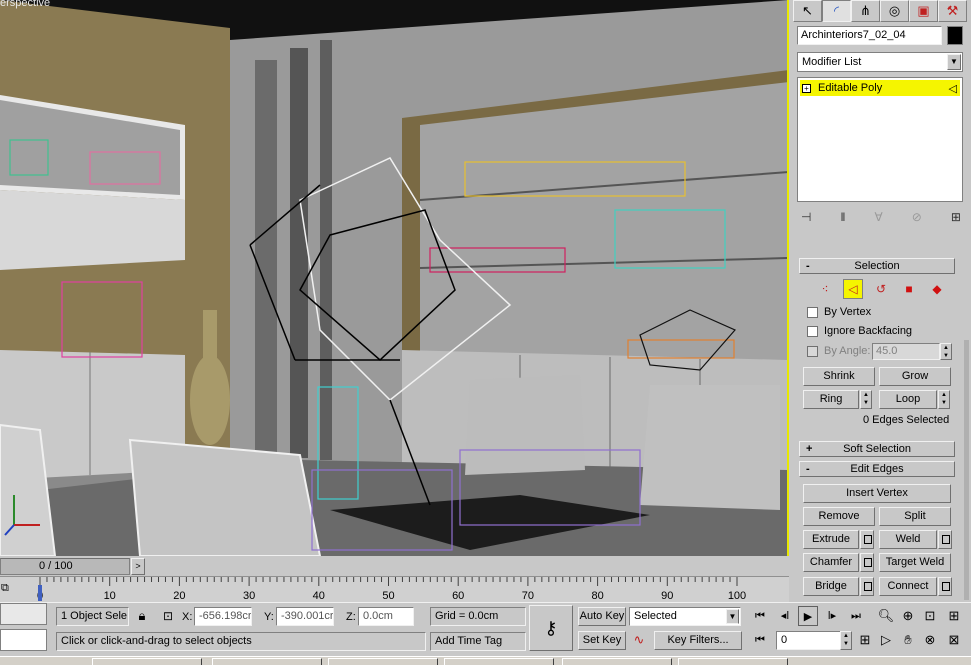 This screenshot has width=971, height=665. Describe the element at coordinates (25, 4) in the screenshot. I see `viewport-label: erspective` at that location.